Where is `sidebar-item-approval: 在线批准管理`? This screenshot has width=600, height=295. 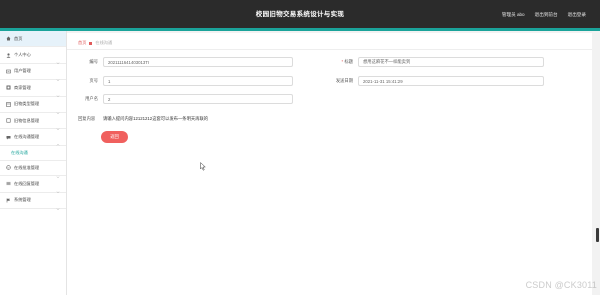 sidebar-item-approval: 在线批准管理 is located at coordinates (33, 168).